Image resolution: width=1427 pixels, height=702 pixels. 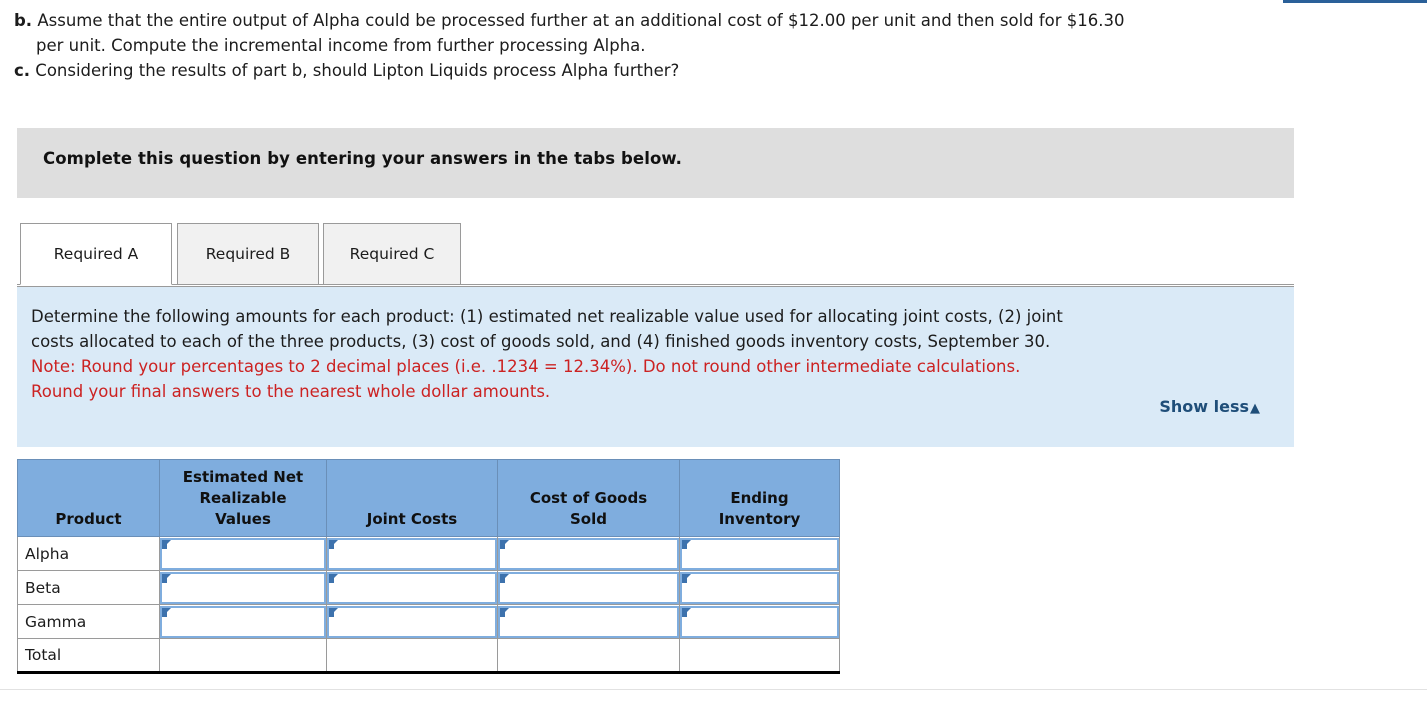 I want to click on cell-alpha-enrv, so click(x=243, y=553).